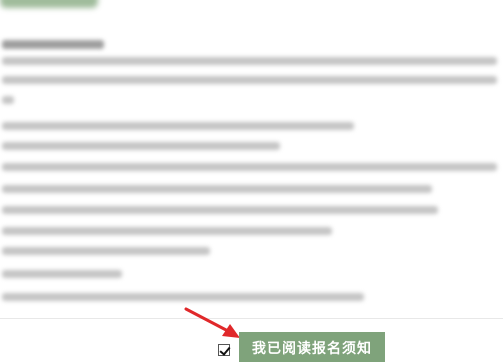  I want to click on agree-checkbox, so click(224, 350).